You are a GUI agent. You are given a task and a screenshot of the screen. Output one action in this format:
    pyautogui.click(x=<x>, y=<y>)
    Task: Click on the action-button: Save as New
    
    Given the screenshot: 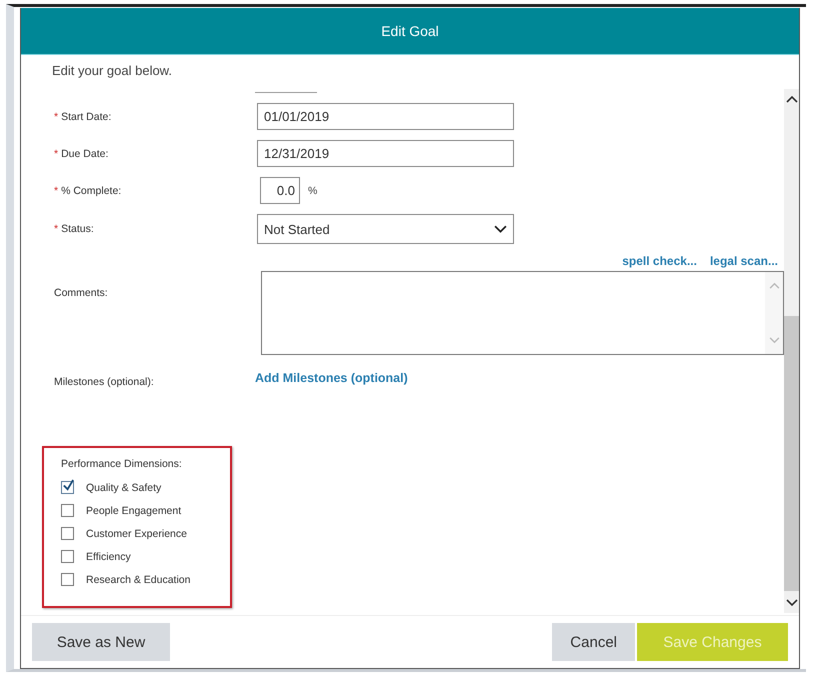 What is the action you would take?
    pyautogui.click(x=101, y=642)
    